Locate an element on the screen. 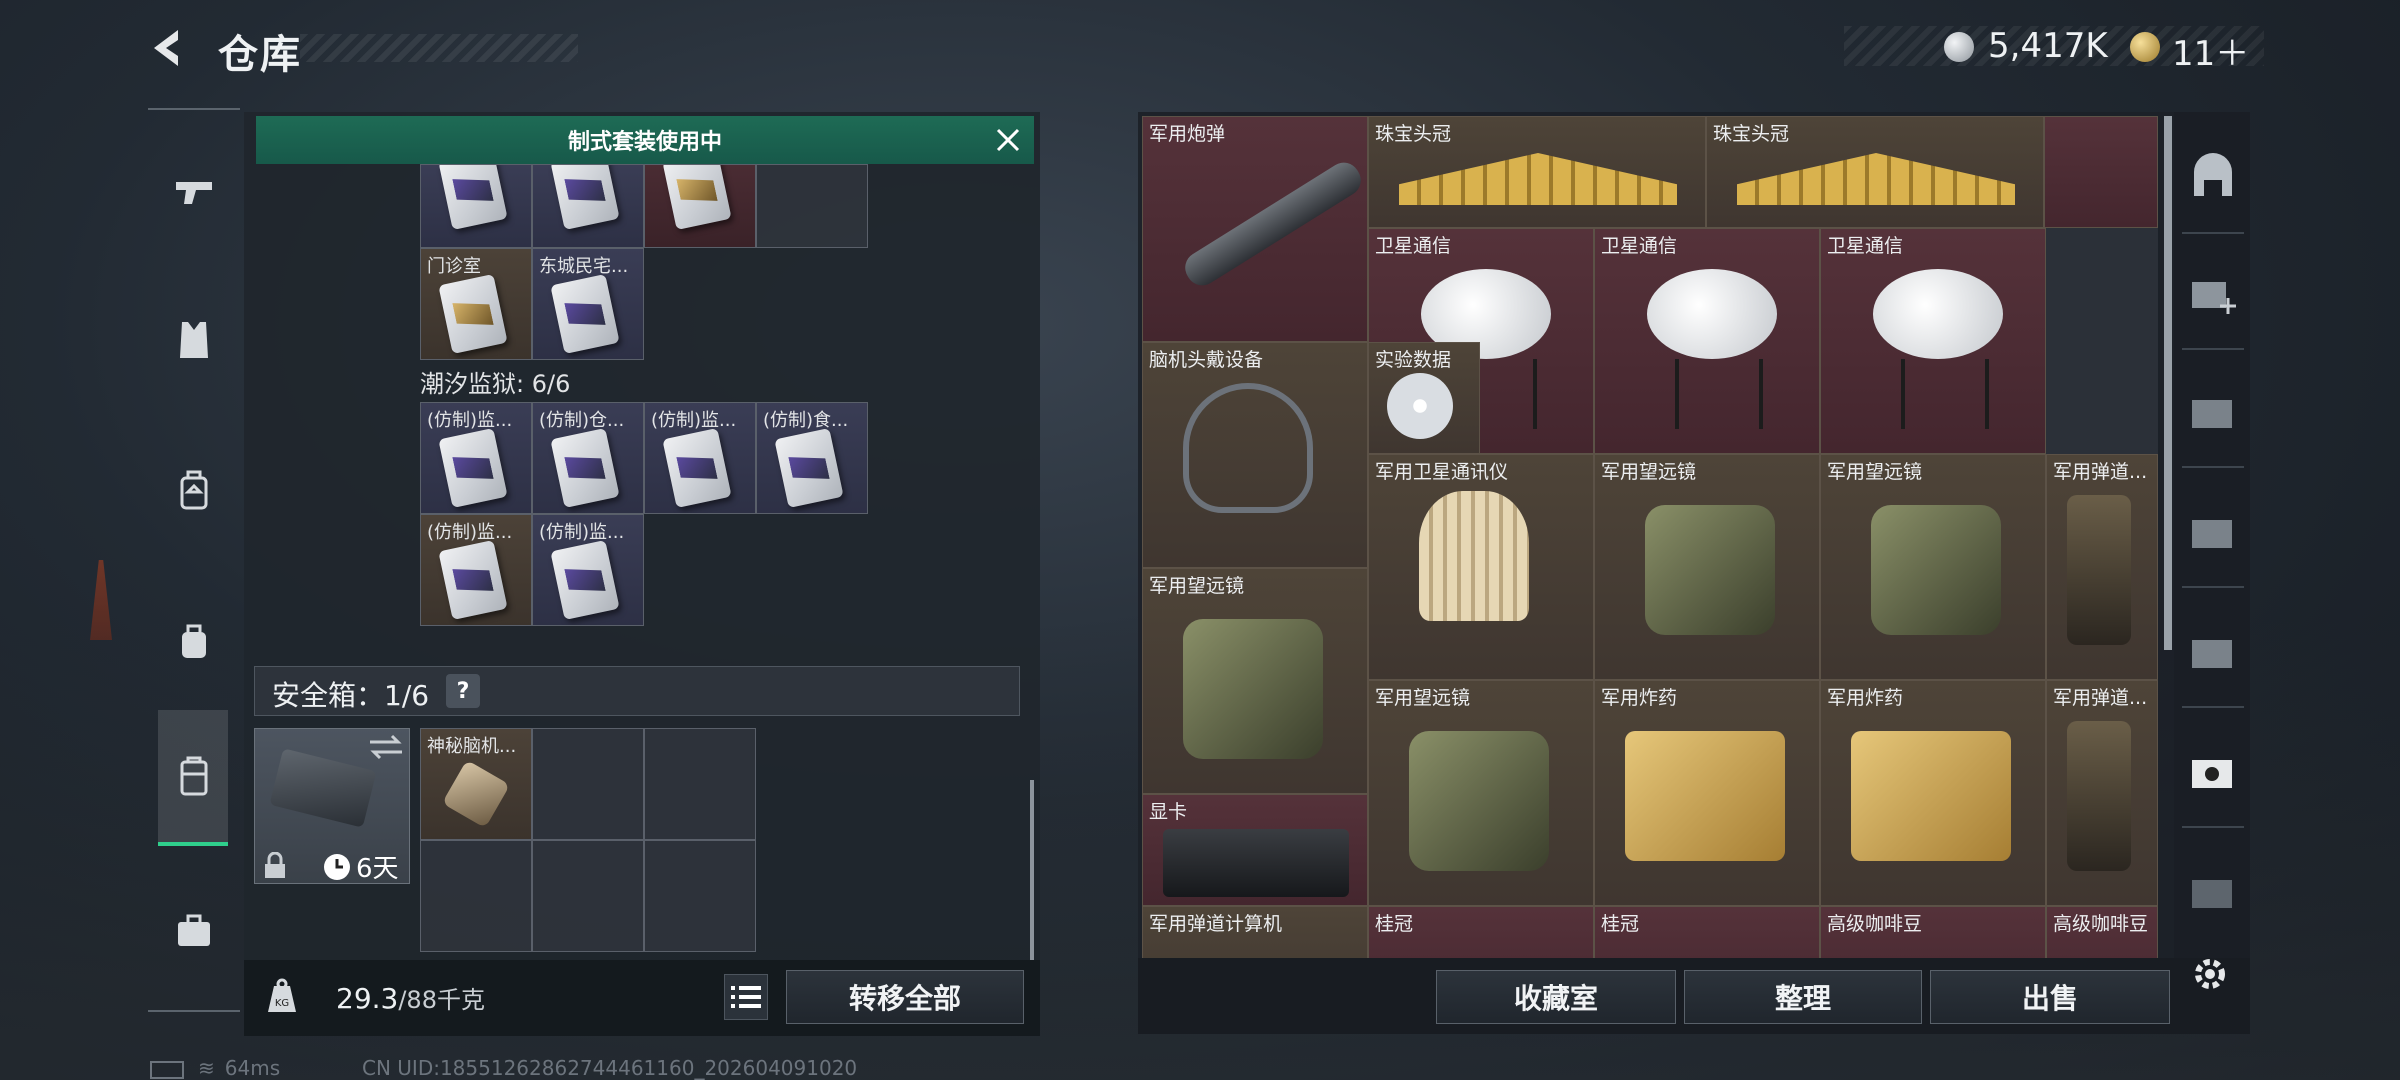 The width and height of the screenshot is (2400, 1080). safe-case-icon is located at coordinates (194, 776).